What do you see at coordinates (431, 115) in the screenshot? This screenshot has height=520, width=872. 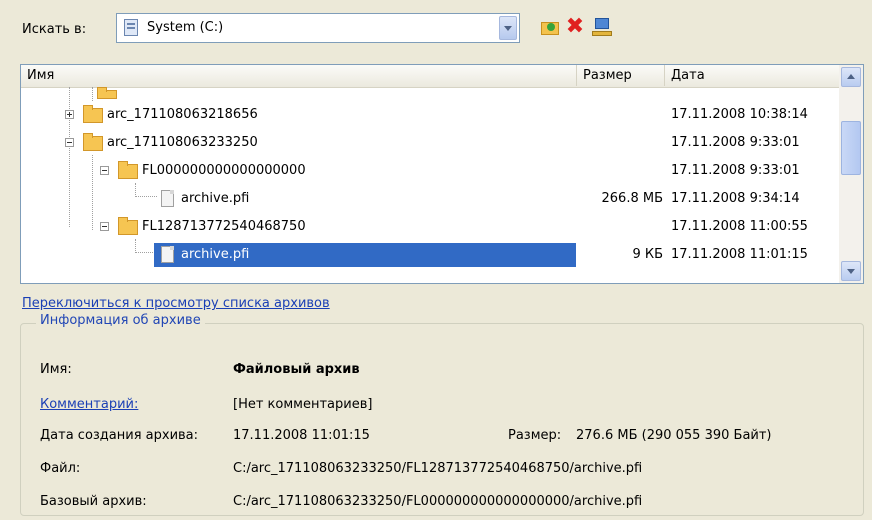 I see `list-item: arc_171108063218656 17.11.2008 10:38:14` at bounding box center [431, 115].